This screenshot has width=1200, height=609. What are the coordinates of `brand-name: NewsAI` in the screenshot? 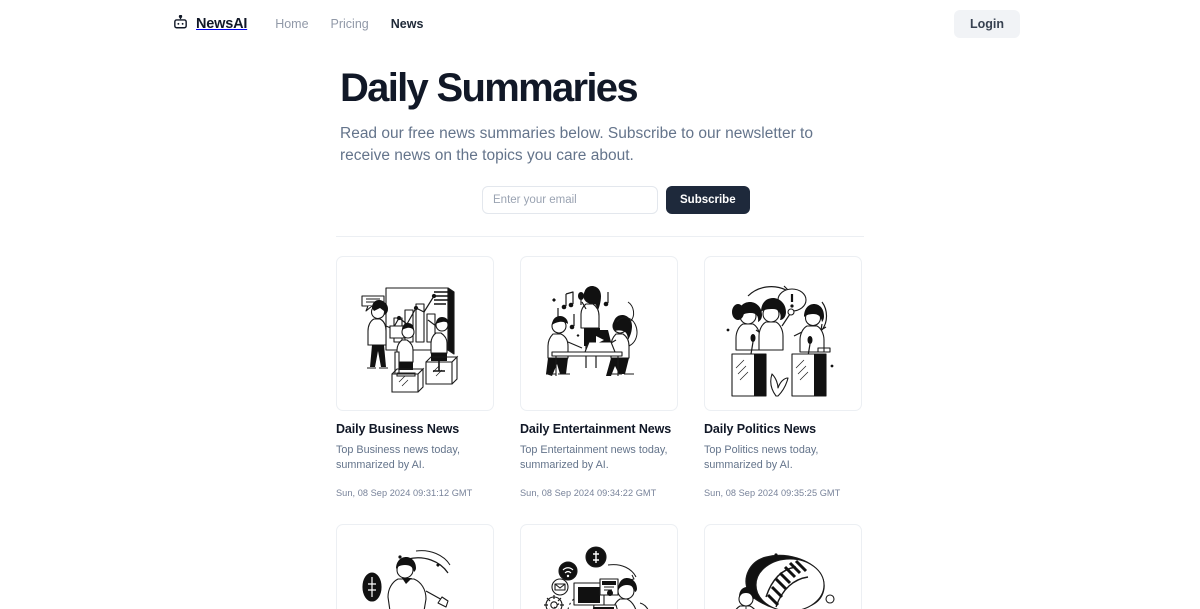 It's located at (222, 23).